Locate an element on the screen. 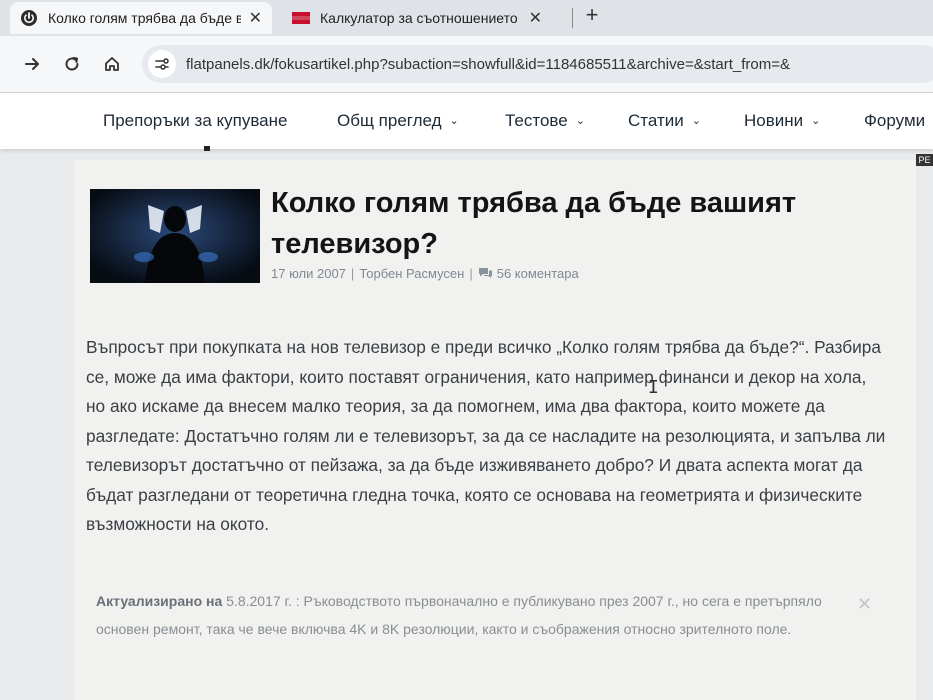 This screenshot has width=933, height=700. nav-item-label: Форуми is located at coordinates (895, 120).